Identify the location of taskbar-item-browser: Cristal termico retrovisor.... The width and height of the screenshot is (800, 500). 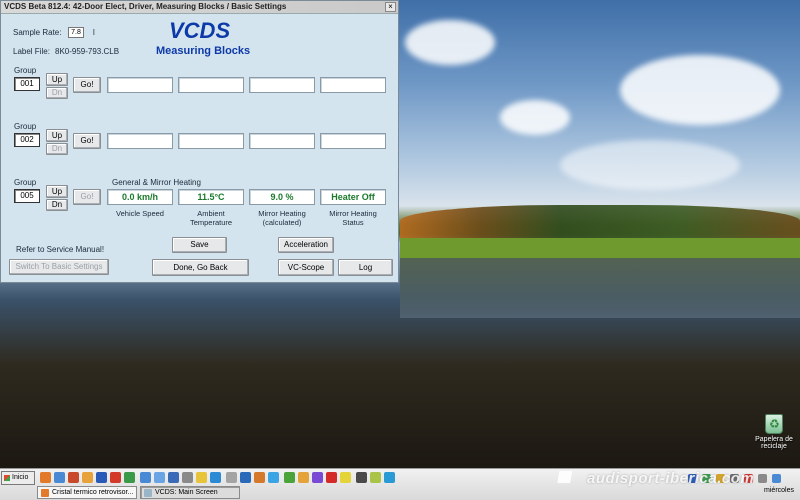
(87, 492).